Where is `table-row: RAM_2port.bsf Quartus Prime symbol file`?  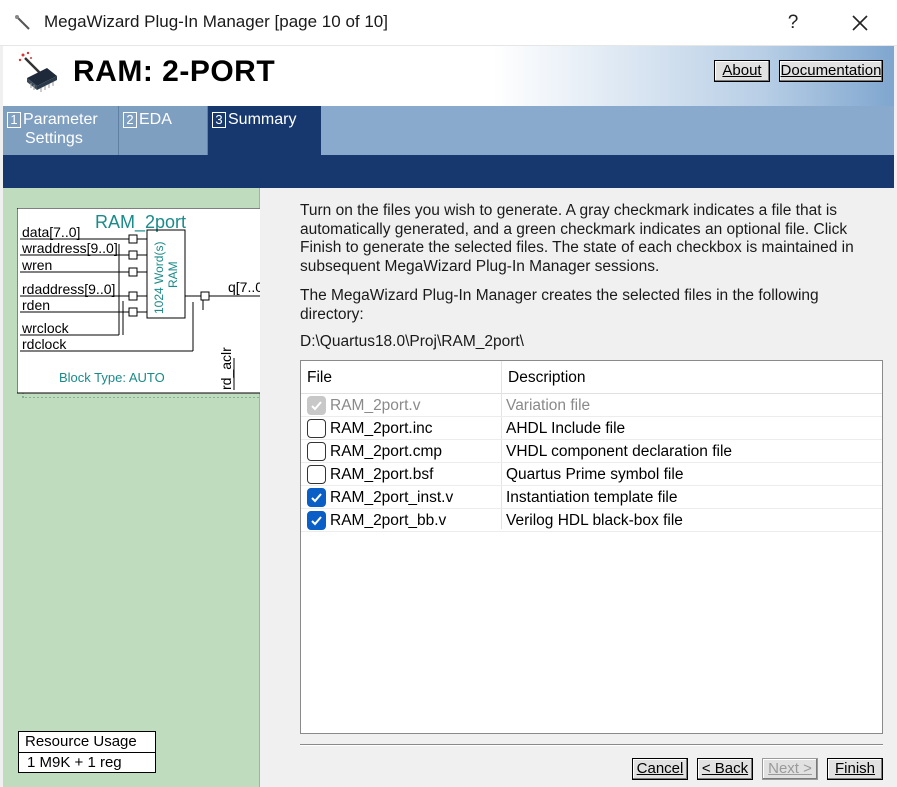
table-row: RAM_2port.bsf Quartus Prime symbol file is located at coordinates (591, 474).